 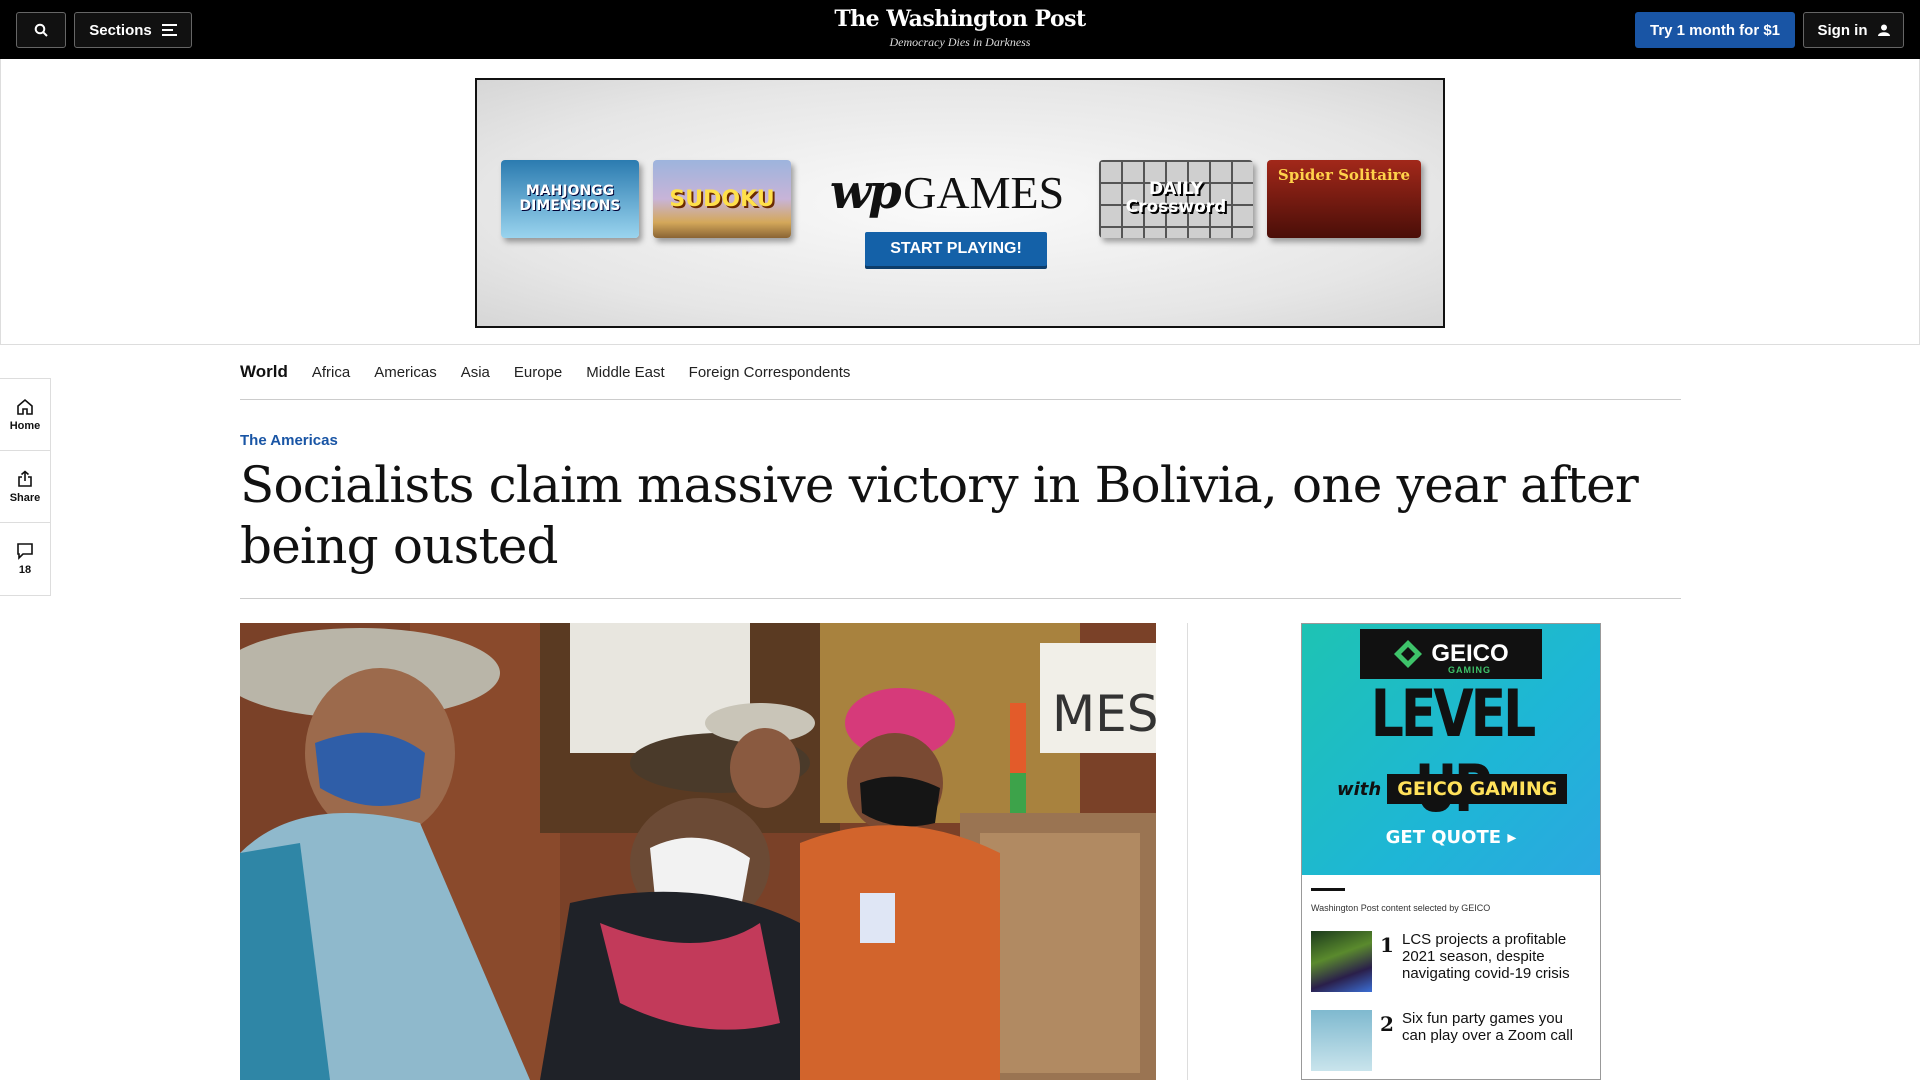 I want to click on geico-gaming-label: GEICO GAMING, so click(x=1477, y=789).